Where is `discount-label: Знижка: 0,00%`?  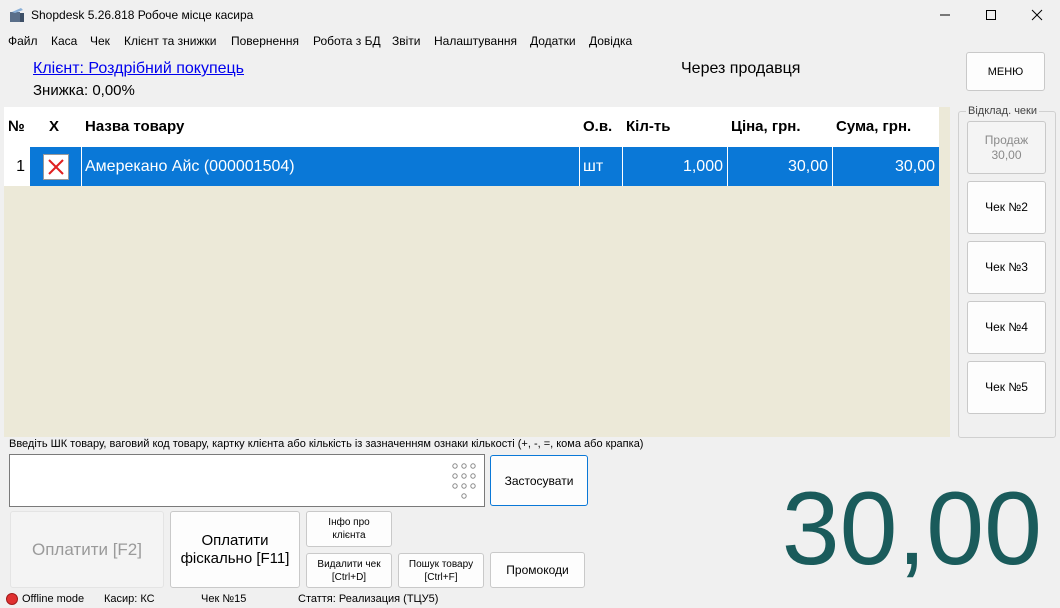
discount-label: Знижка: 0,00% is located at coordinates (84, 90).